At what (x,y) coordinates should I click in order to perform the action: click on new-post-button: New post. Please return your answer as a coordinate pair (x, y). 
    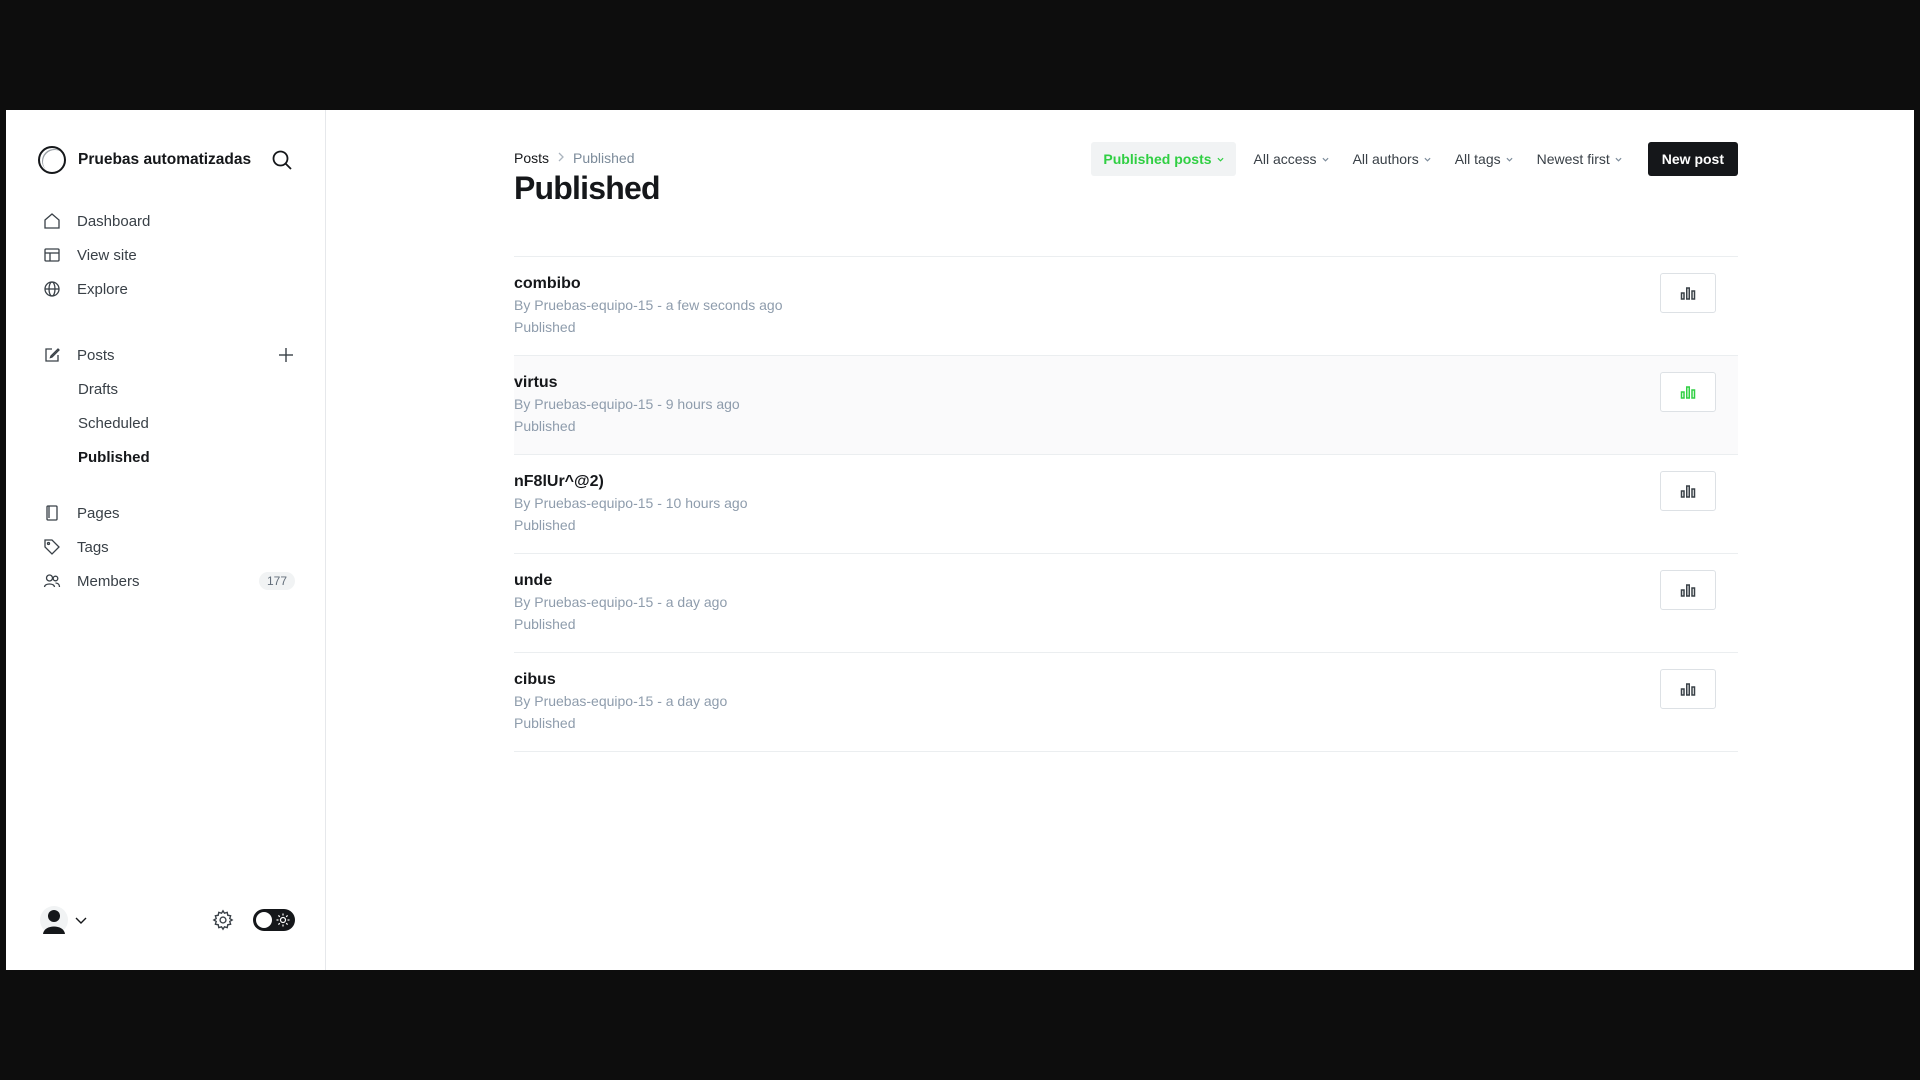
    Looking at the image, I should click on (1692, 159).